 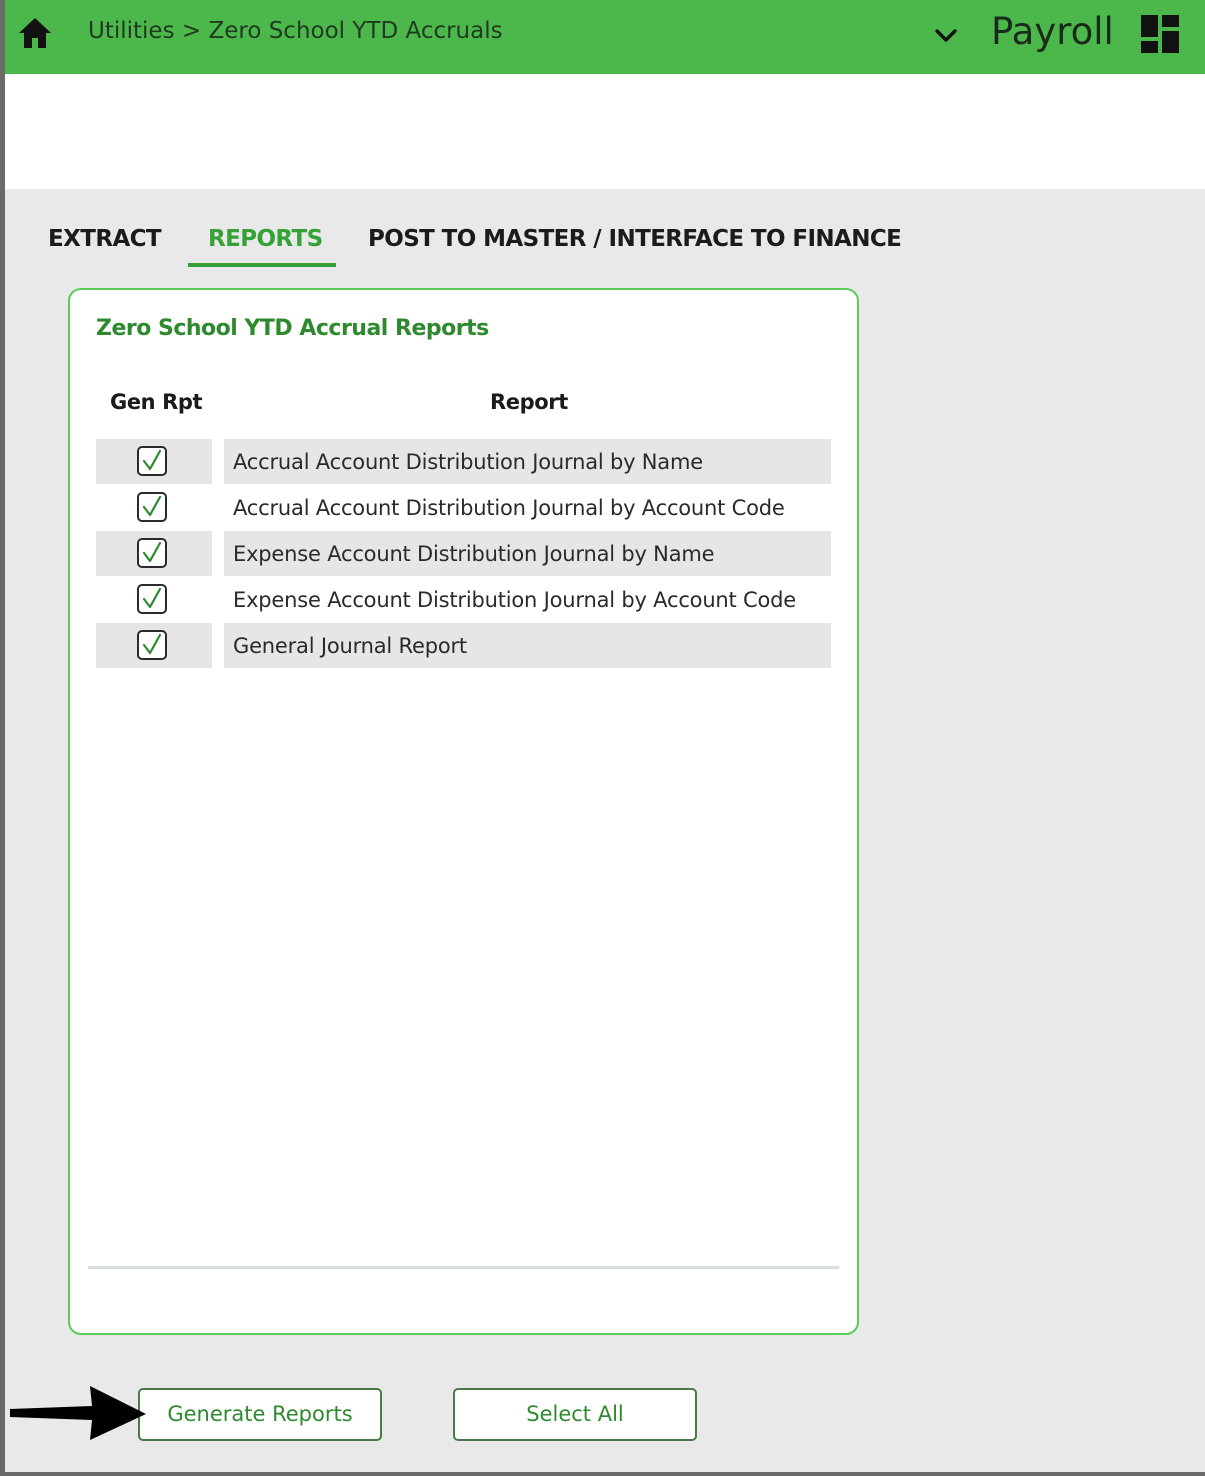 What do you see at coordinates (1052, 31) in the screenshot?
I see `app-name: Payroll` at bounding box center [1052, 31].